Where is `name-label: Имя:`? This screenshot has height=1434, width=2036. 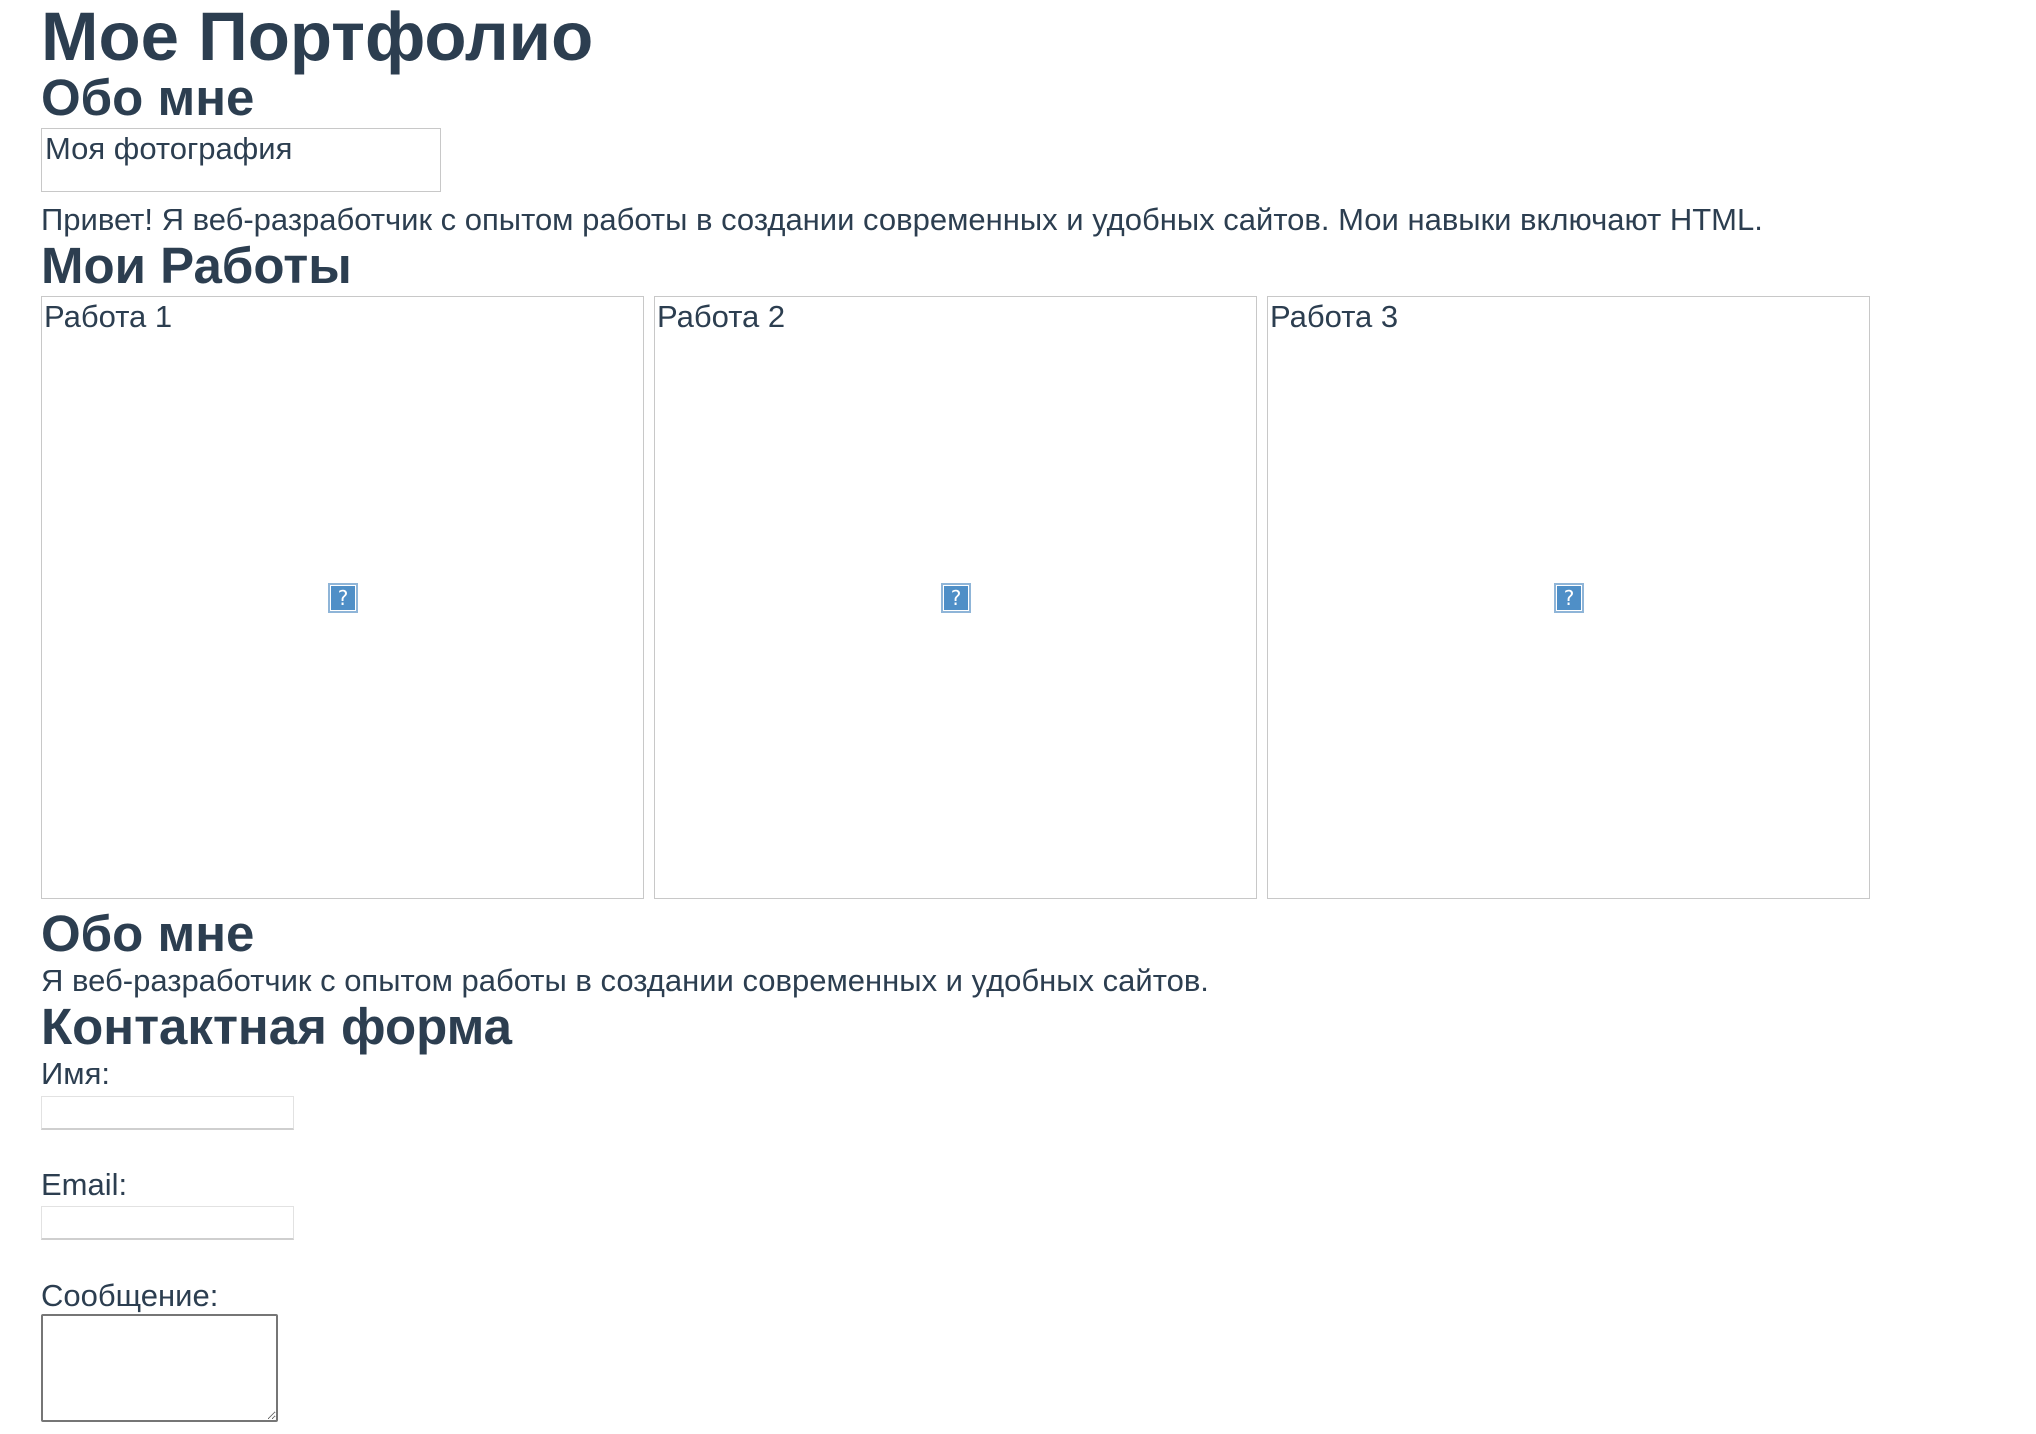
name-label: Имя: is located at coordinates (75, 1073).